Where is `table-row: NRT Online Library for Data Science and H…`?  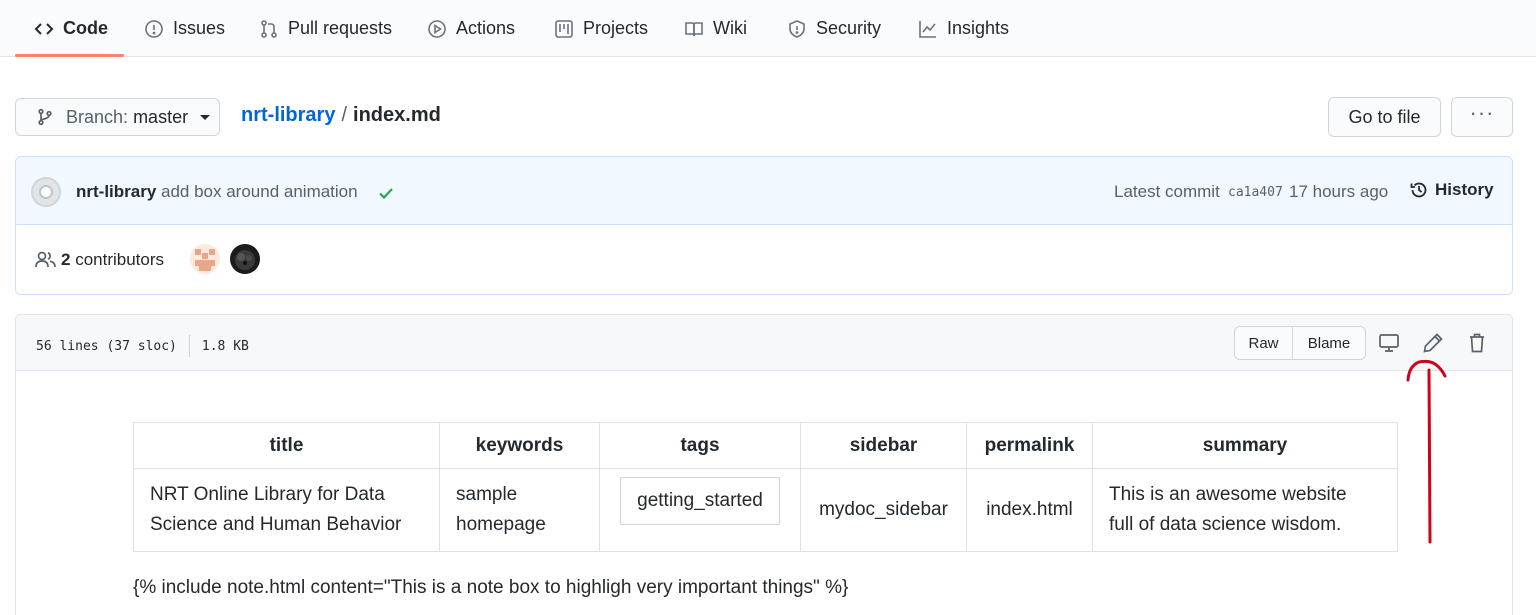
table-row: NRT Online Library for Data Science and H… is located at coordinates (765, 510).